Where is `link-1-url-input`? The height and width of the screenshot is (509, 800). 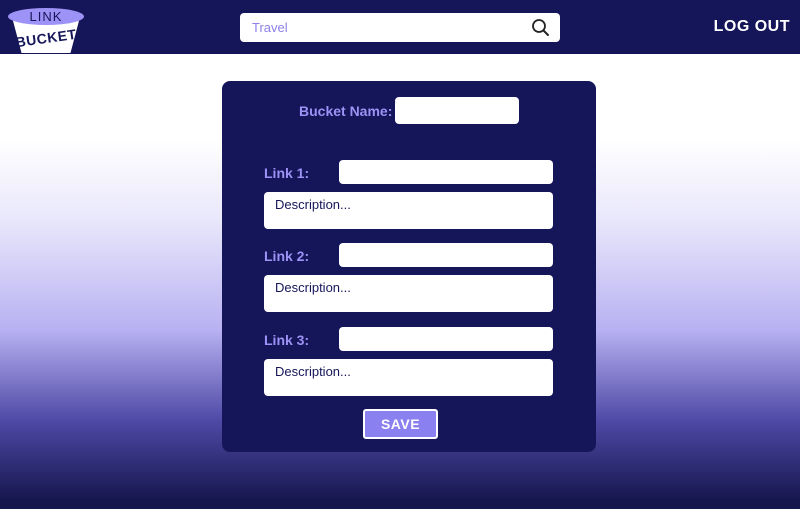
link-1-url-input is located at coordinates (446, 172).